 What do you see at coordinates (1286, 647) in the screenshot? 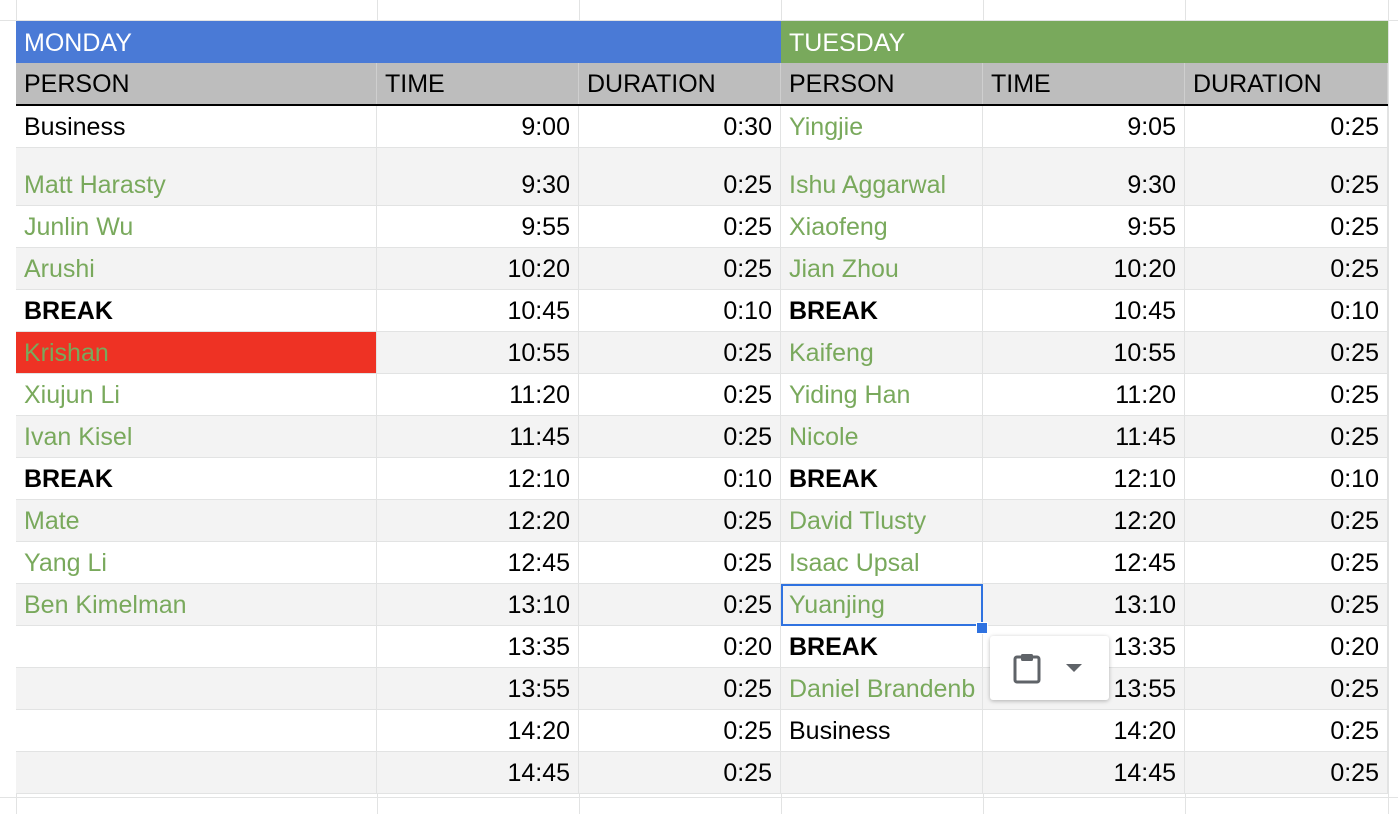
I see `tuesday-duration-cell: 0:20` at bounding box center [1286, 647].